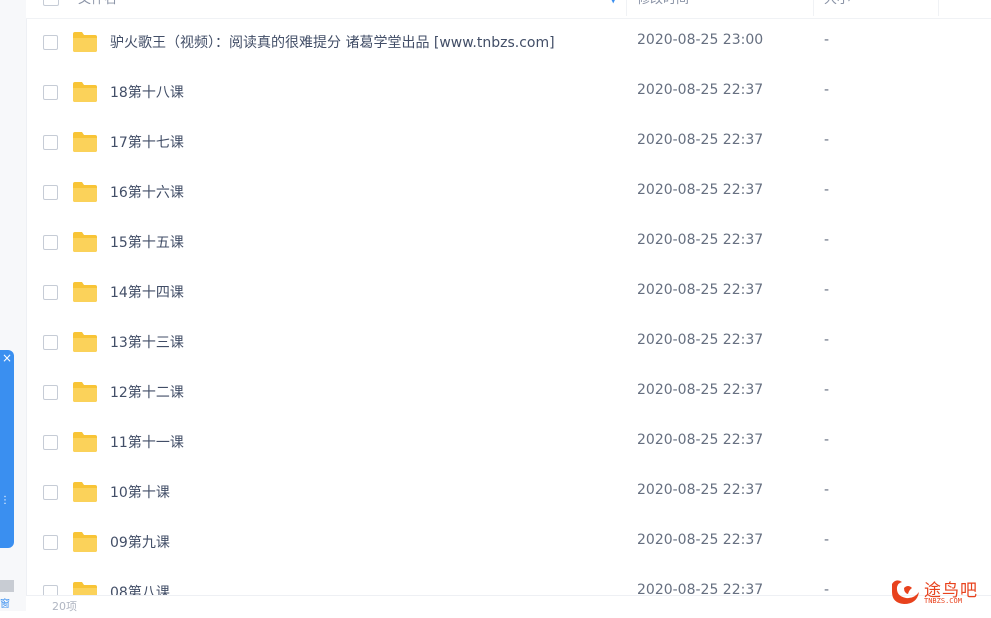 The height and width of the screenshot is (618, 991). Describe the element at coordinates (147, 442) in the screenshot. I see `file-name: 11第十一课` at that location.